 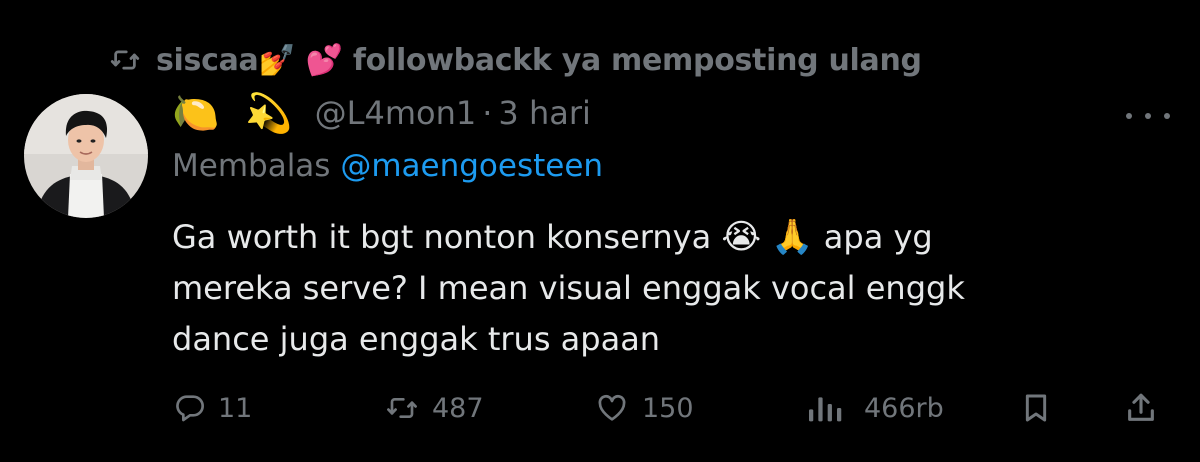 I want to click on bookmark-icon, so click(x=1036, y=408).